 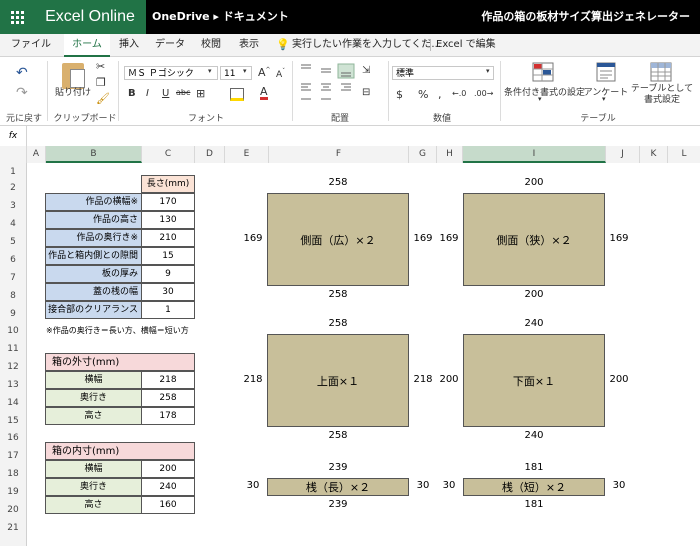 I want to click on format-as-table-icon, so click(x=661, y=72).